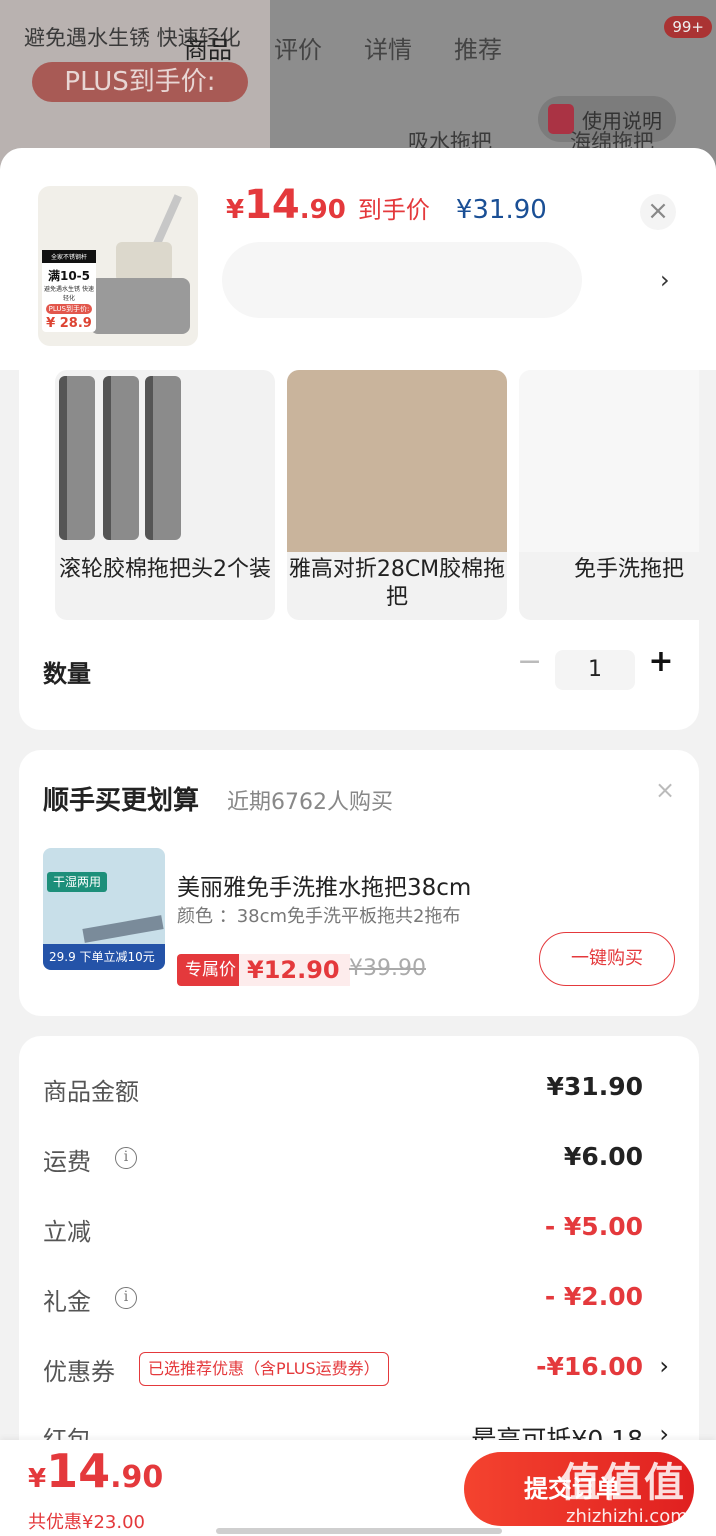 The image size is (716, 1536). I want to click on background-tabs: 商品 评价 详情 推荐, so click(343, 47).